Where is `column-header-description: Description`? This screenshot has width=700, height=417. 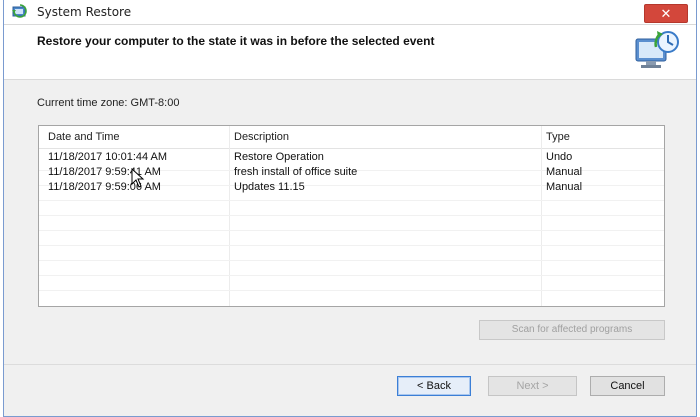 column-header-description: Description is located at coordinates (261, 137).